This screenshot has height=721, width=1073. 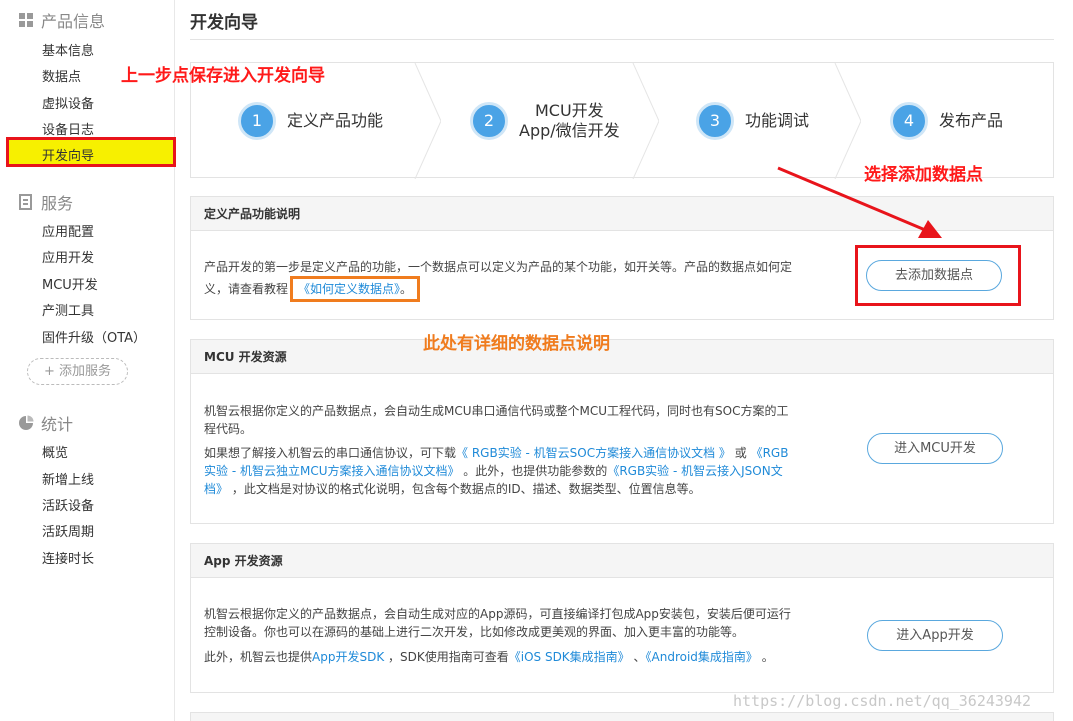 What do you see at coordinates (257, 121) in the screenshot?
I see `step-1-number: 1` at bounding box center [257, 121].